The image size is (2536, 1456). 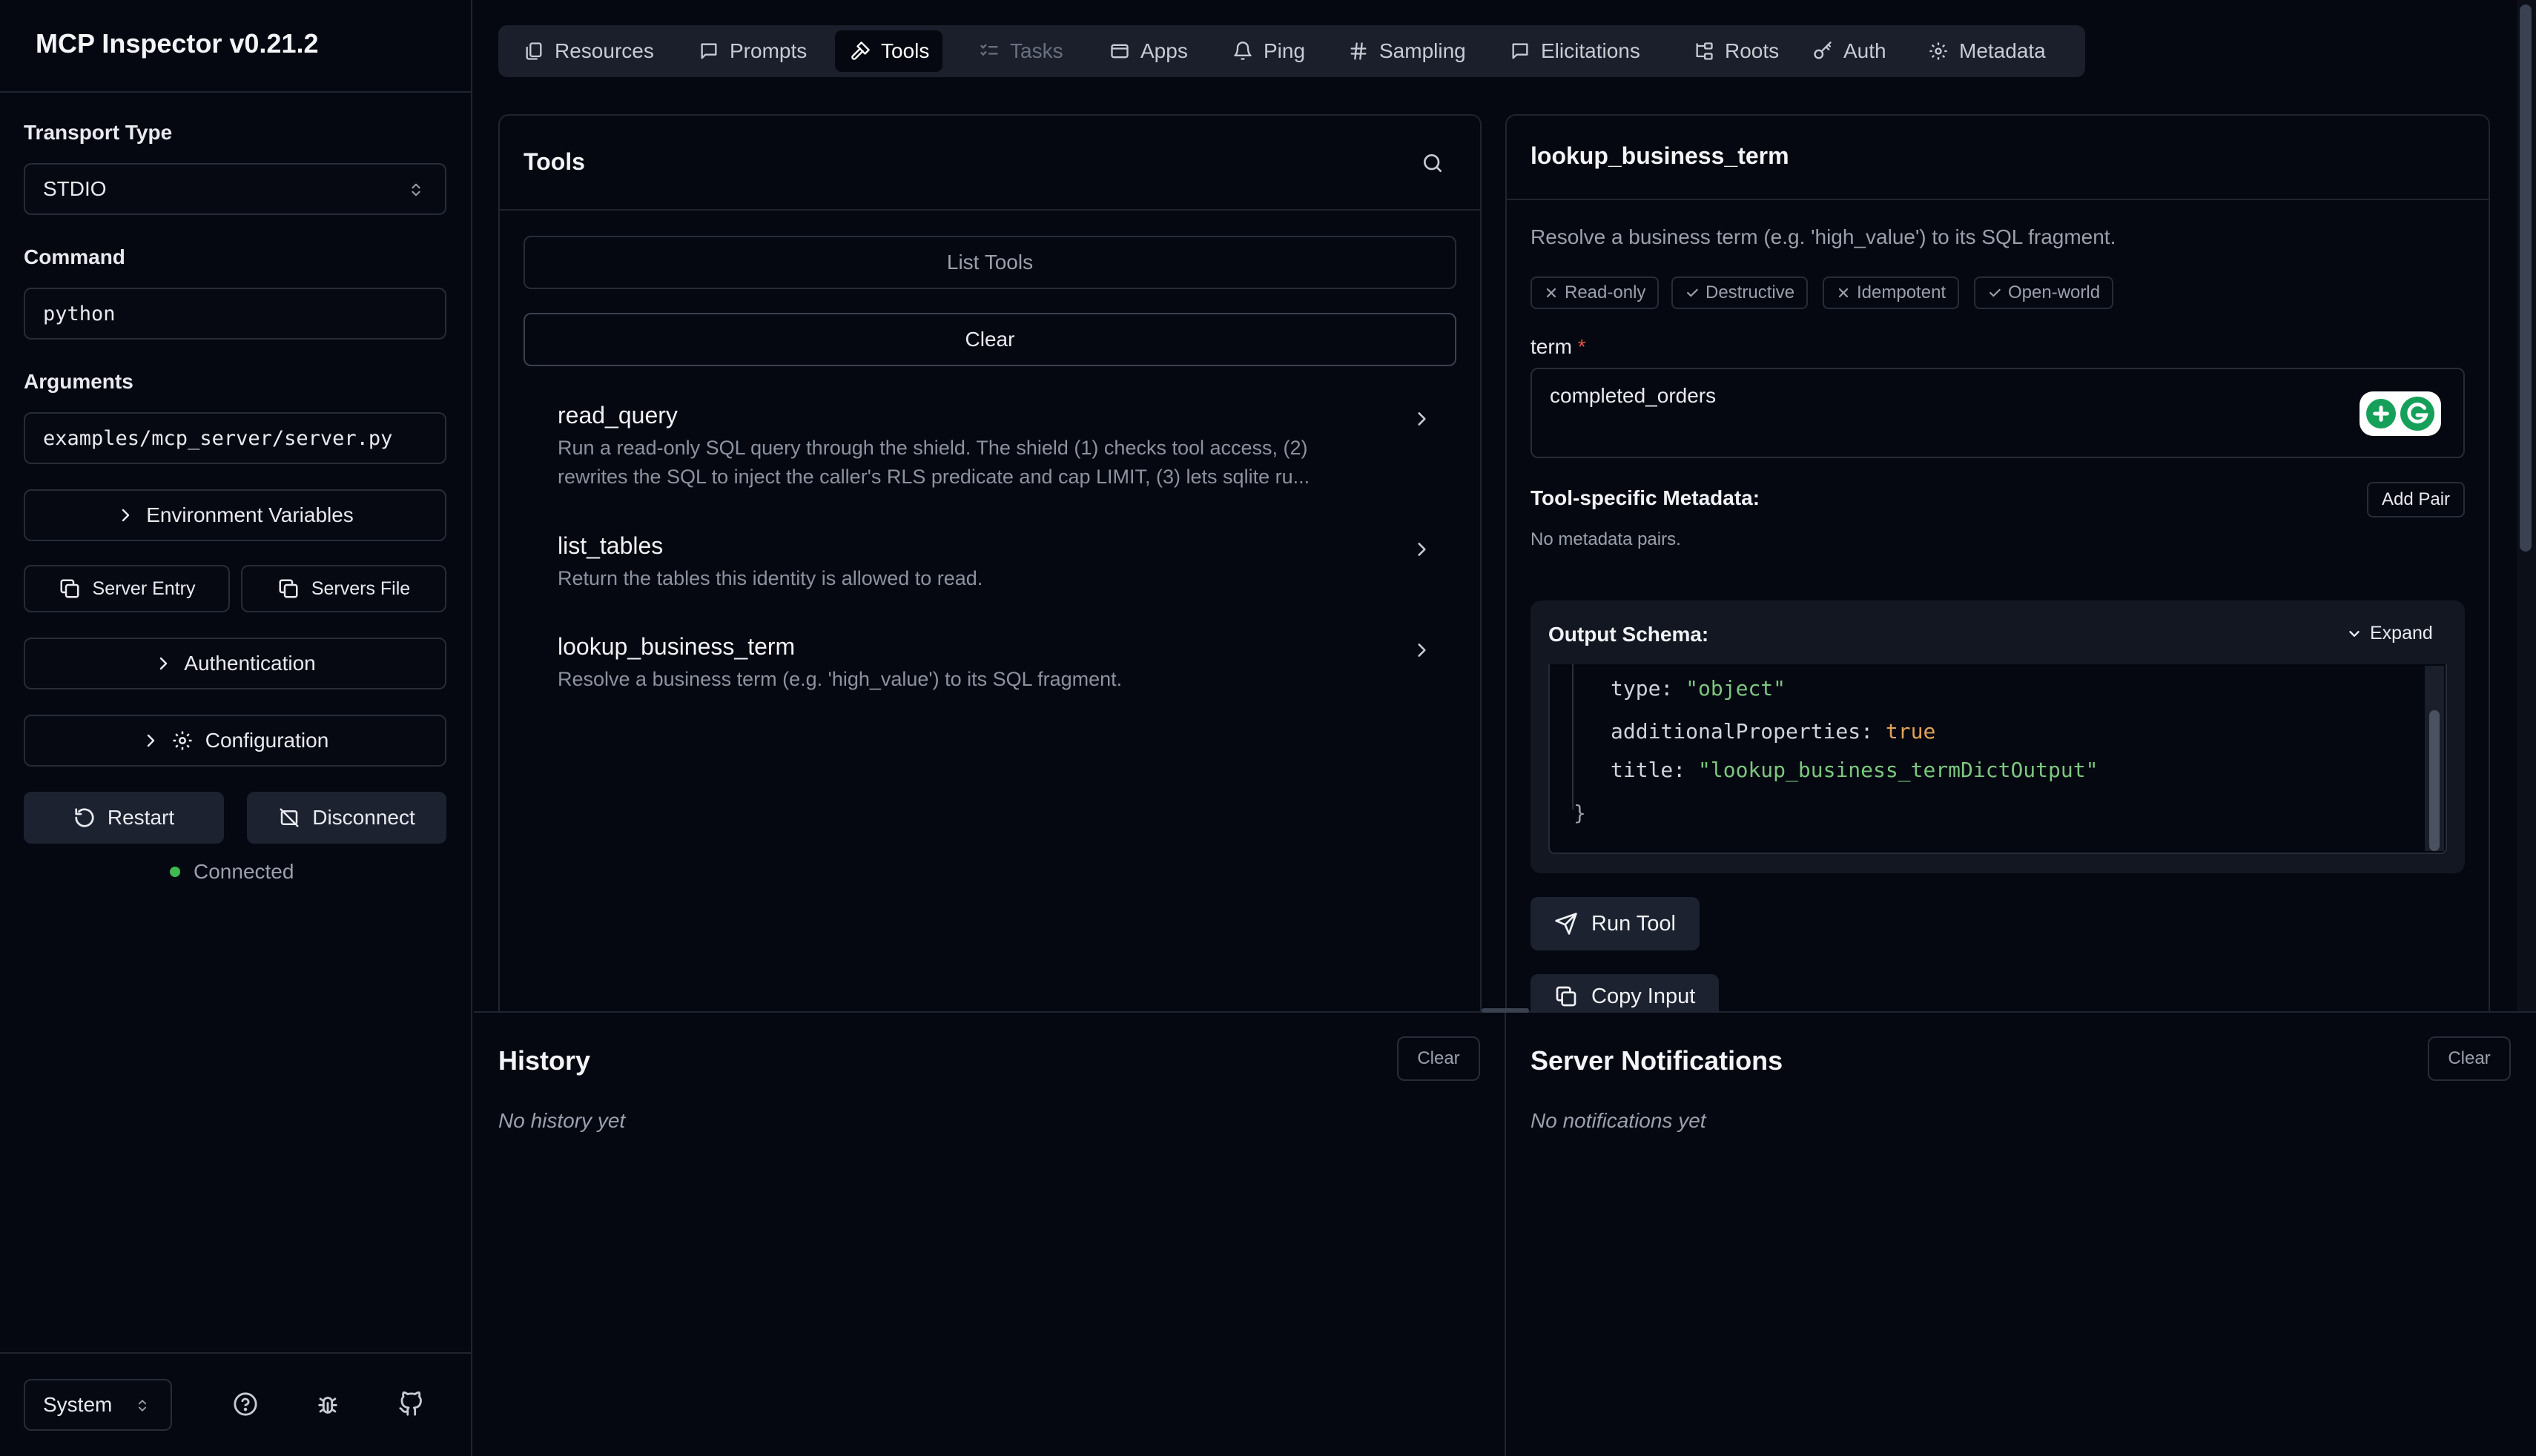 I want to click on clear-notifications-button: Clear, so click(x=2470, y=1058).